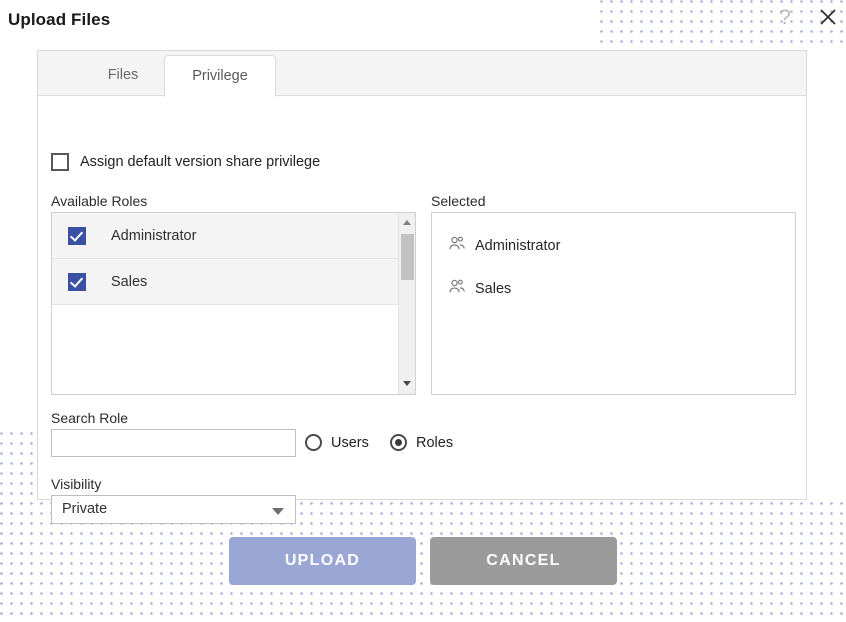  Describe the element at coordinates (99, 201) in the screenshot. I see `available-roles-label: Available Roles` at that location.